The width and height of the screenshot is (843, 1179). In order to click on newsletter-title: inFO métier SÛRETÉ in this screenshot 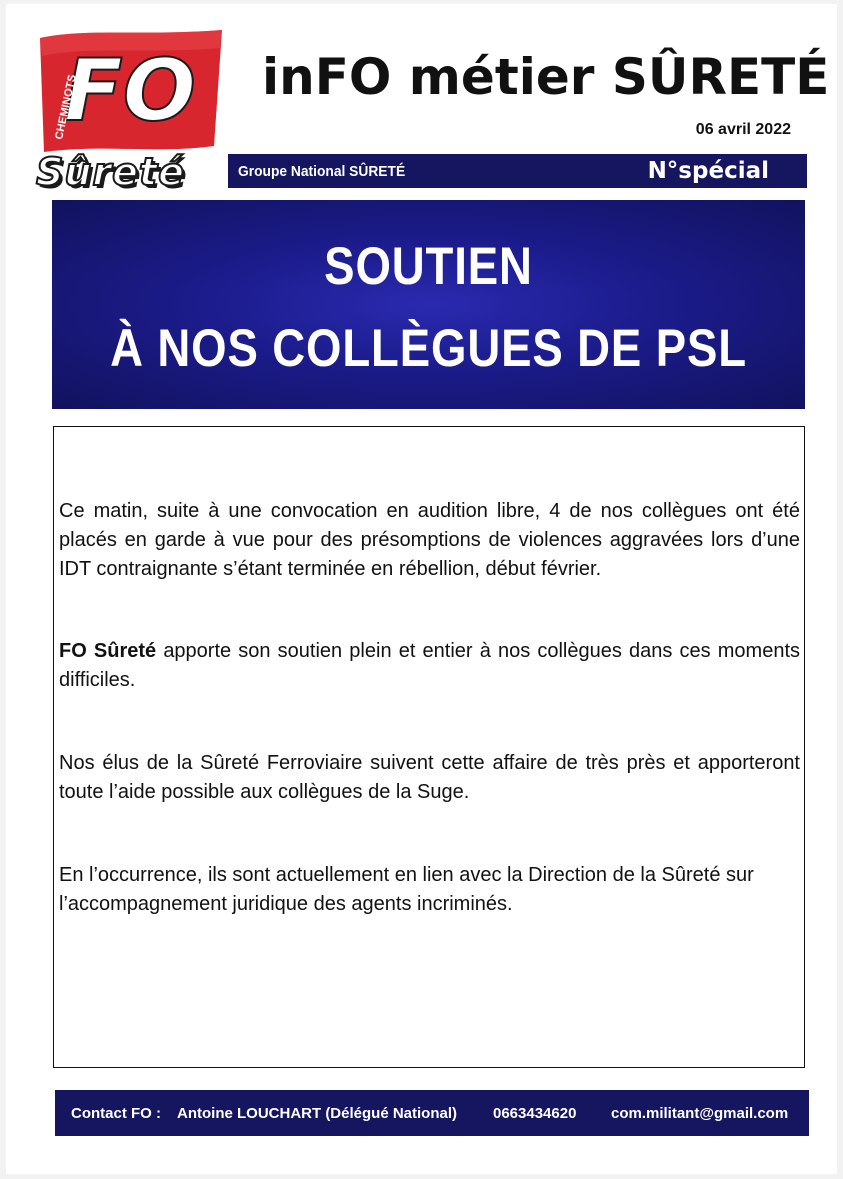, I will do `click(546, 77)`.